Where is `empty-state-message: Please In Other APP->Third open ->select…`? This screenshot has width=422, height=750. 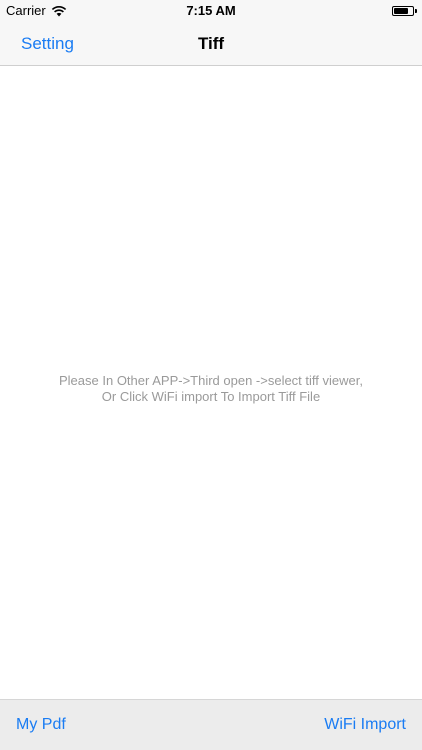
empty-state-message: Please In Other APP->Third open ->select… is located at coordinates (211, 389).